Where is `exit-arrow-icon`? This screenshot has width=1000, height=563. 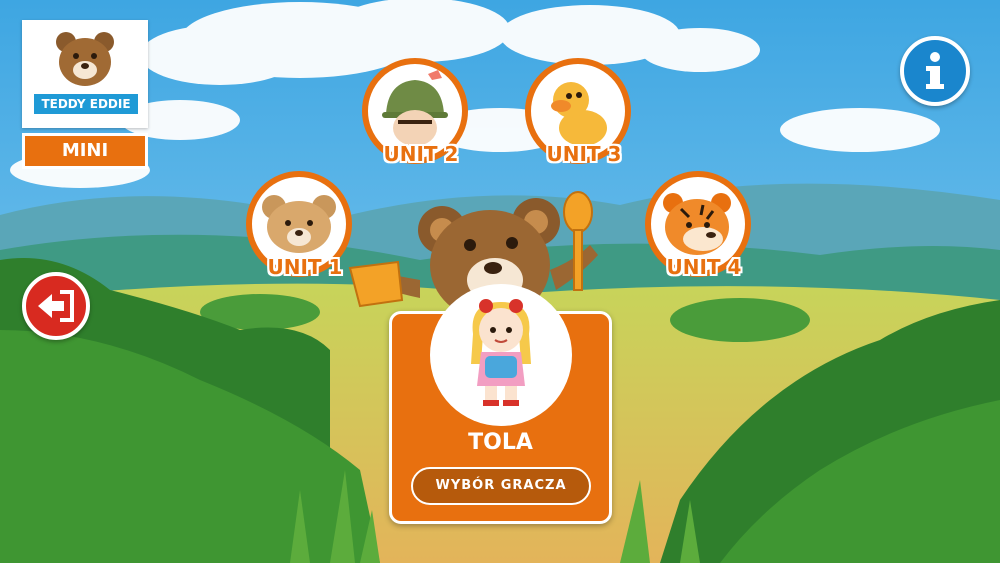 exit-arrow-icon is located at coordinates (56, 306).